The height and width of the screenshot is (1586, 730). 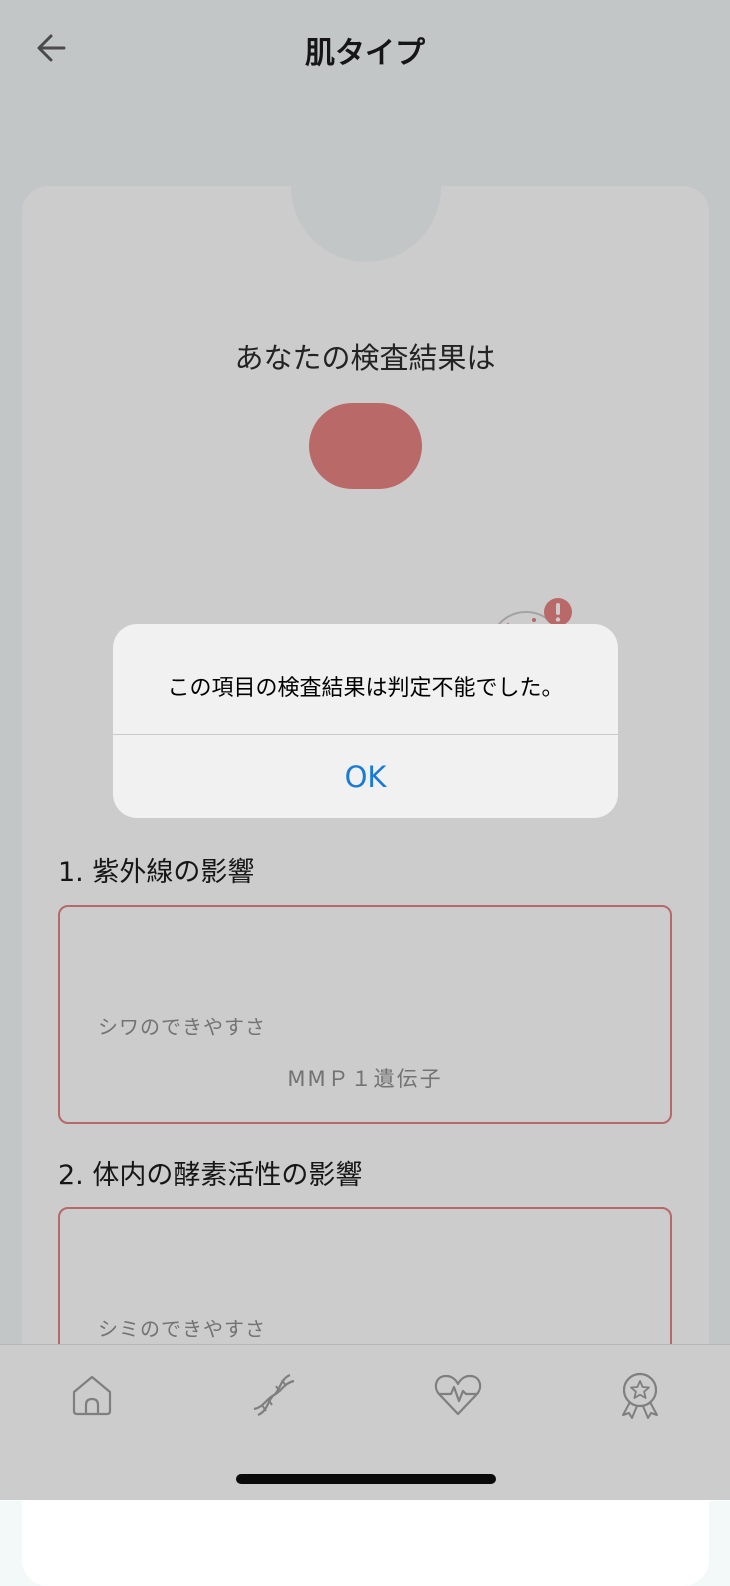 I want to click on dialog-message: この項目の検査結果は判定不能でした。, so click(x=365, y=688).